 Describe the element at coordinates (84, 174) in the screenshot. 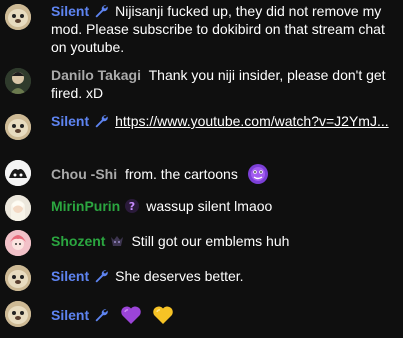

I see `author-name: Chou -Shi` at that location.